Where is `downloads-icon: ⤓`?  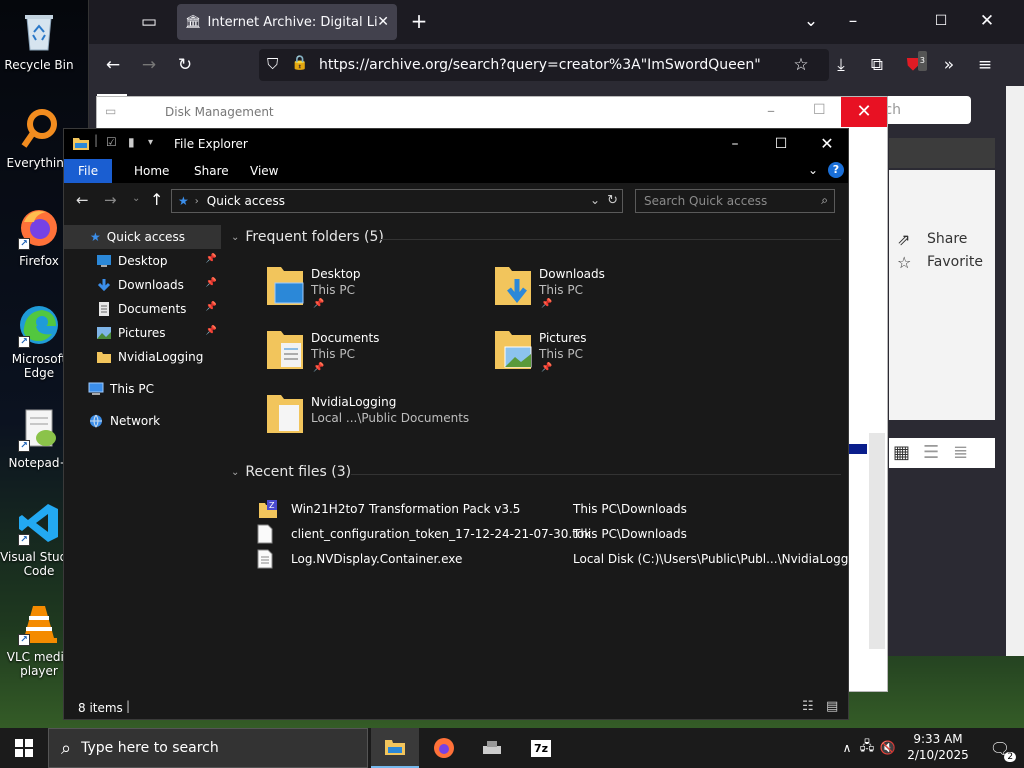 downloads-icon: ⤓ is located at coordinates (841, 65).